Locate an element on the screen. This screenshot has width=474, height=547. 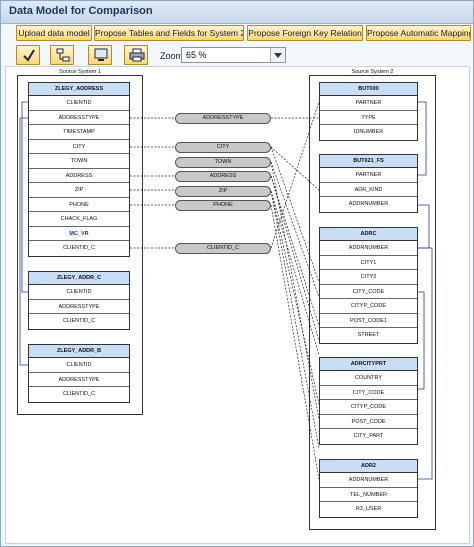
zoom-label: Zoom is located at coordinates (172, 56).